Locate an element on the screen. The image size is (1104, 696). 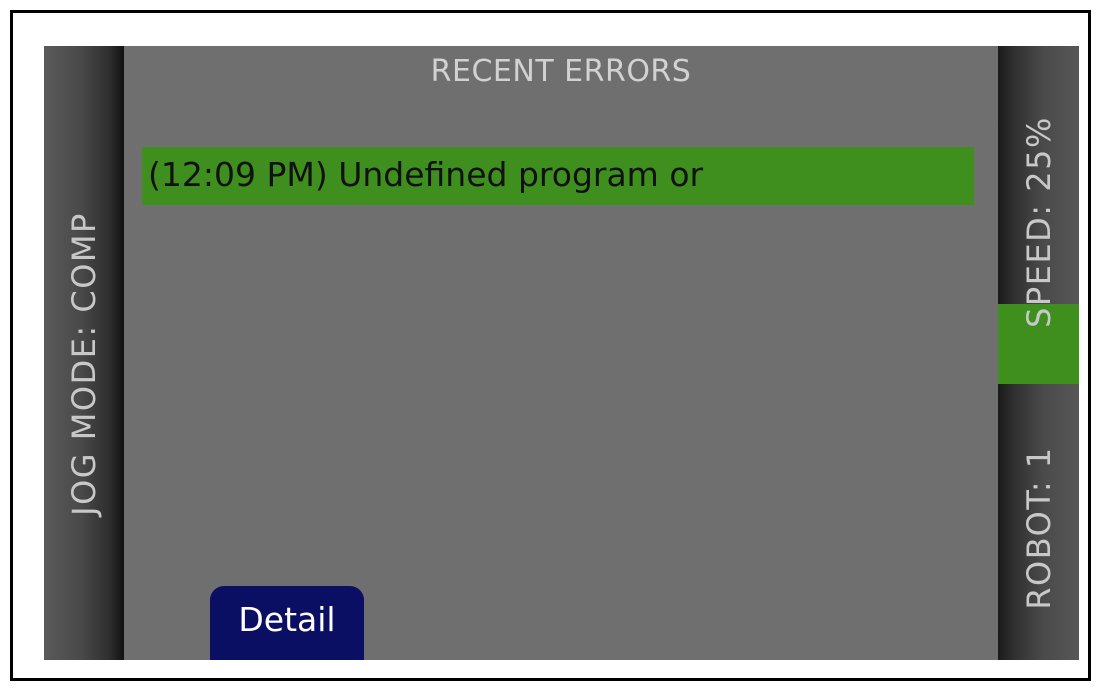
jog-mode-label: JOG MODE: COMP is located at coordinates (84, 364).